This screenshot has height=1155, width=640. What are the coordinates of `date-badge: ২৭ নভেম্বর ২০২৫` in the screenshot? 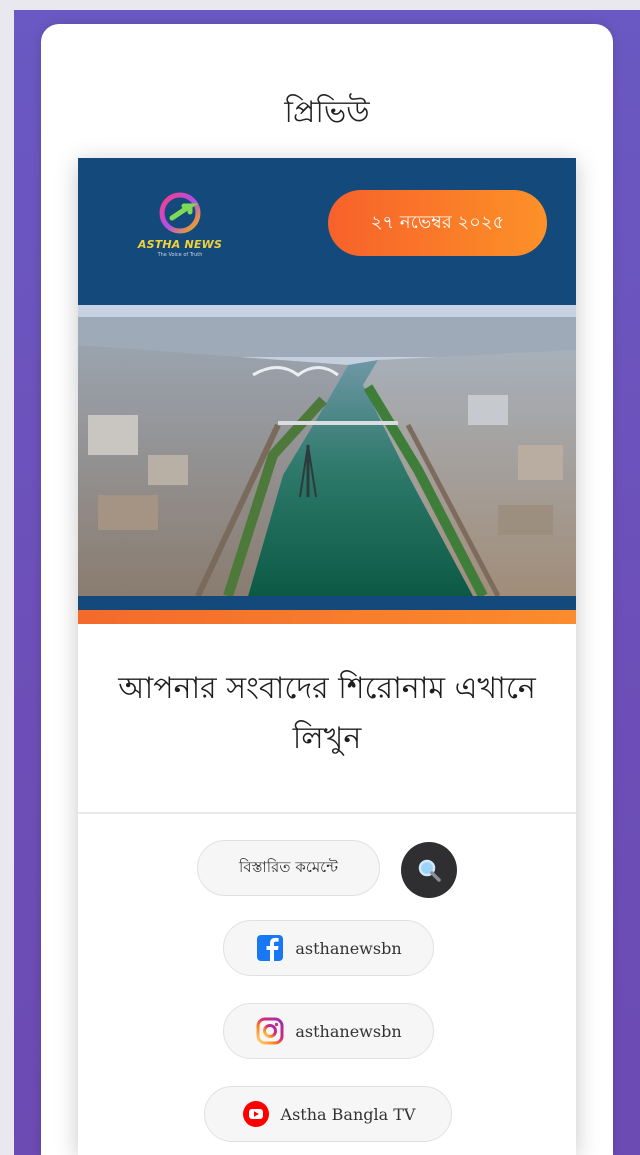 It's located at (437, 223).